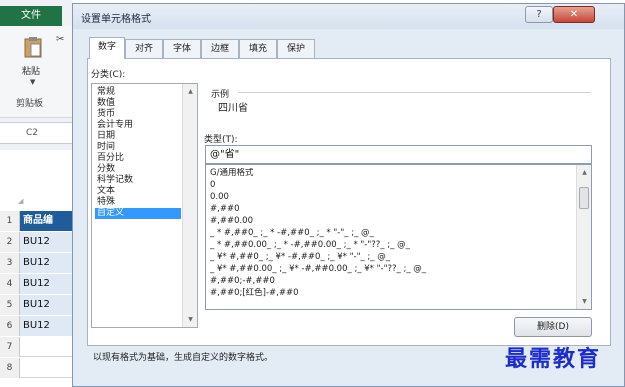  What do you see at coordinates (36, 133) in the screenshot?
I see `name-box: C2` at bounding box center [36, 133].